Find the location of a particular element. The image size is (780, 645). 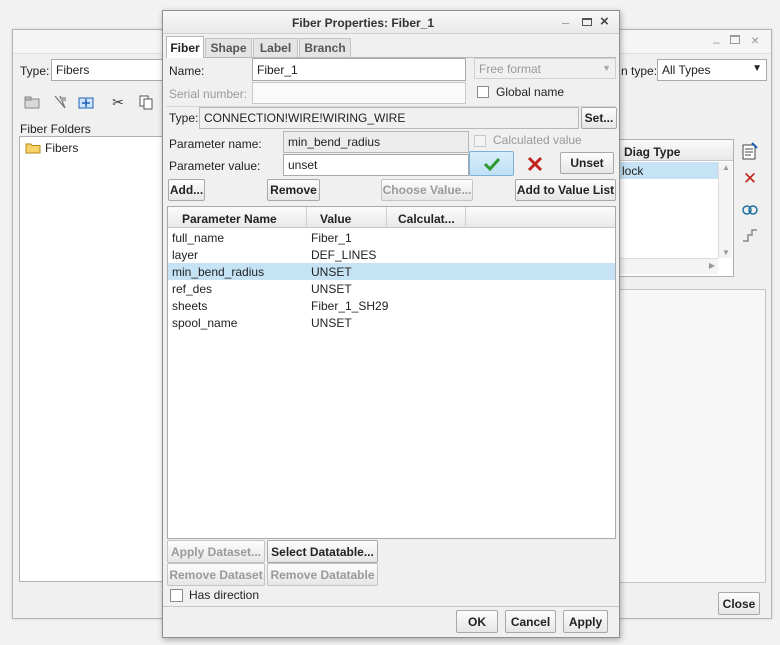

footer-divider is located at coordinates (391, 606).